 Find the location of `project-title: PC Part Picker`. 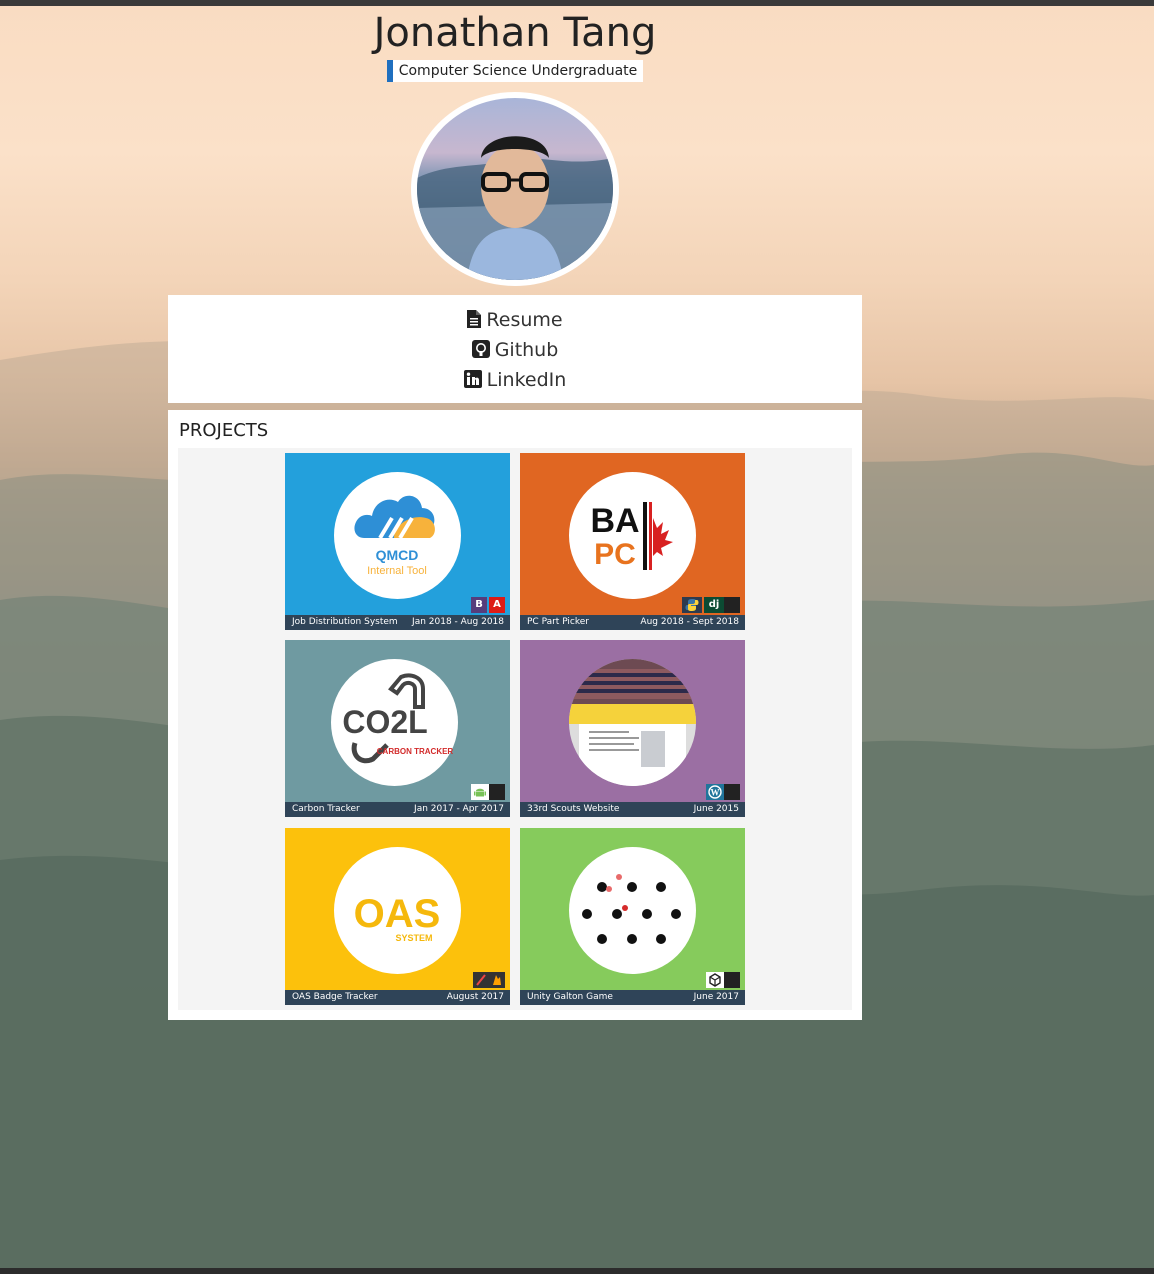

project-title: PC Part Picker is located at coordinates (558, 622).